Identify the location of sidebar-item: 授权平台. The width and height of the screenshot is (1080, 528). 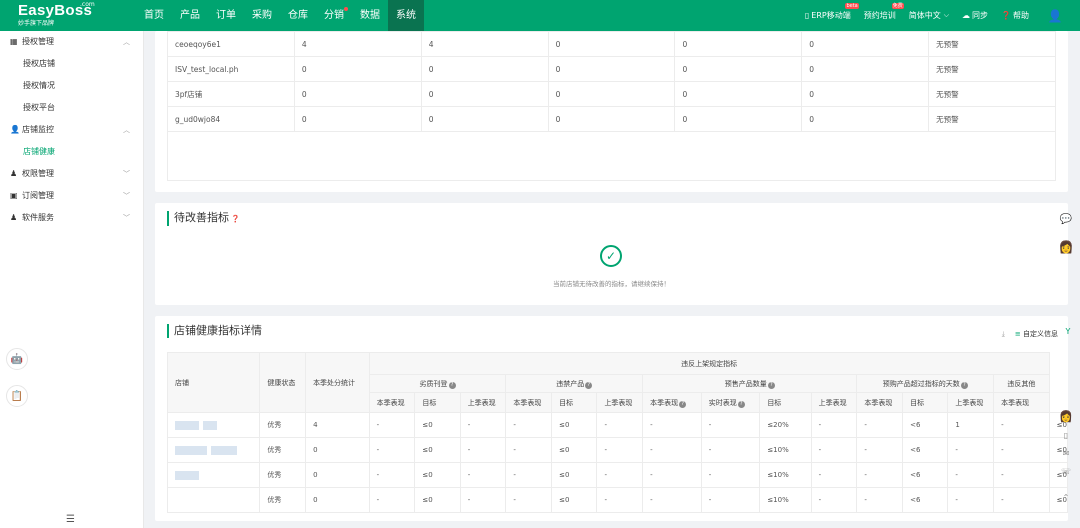
(71, 108).